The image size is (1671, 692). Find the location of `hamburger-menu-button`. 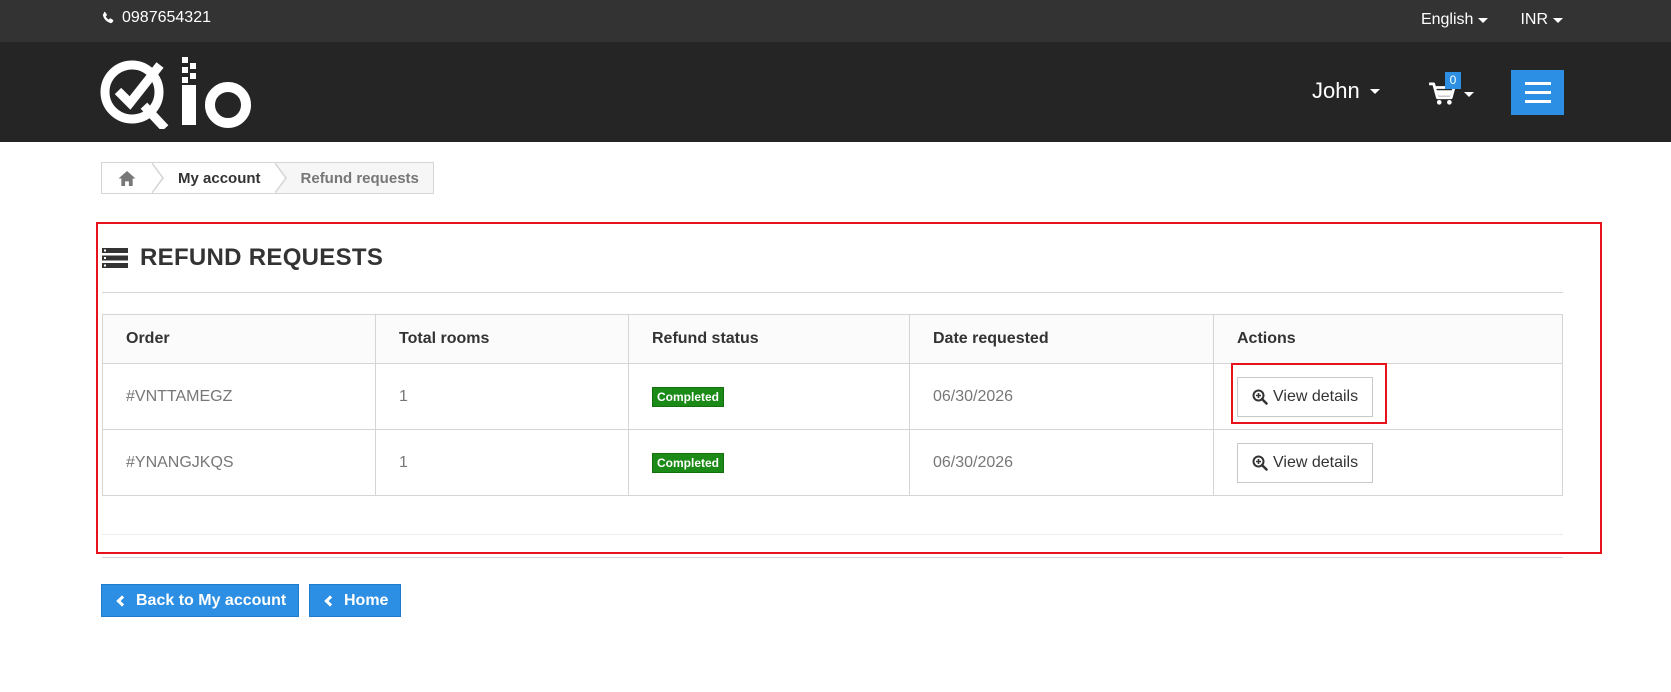

hamburger-menu-button is located at coordinates (1537, 92).